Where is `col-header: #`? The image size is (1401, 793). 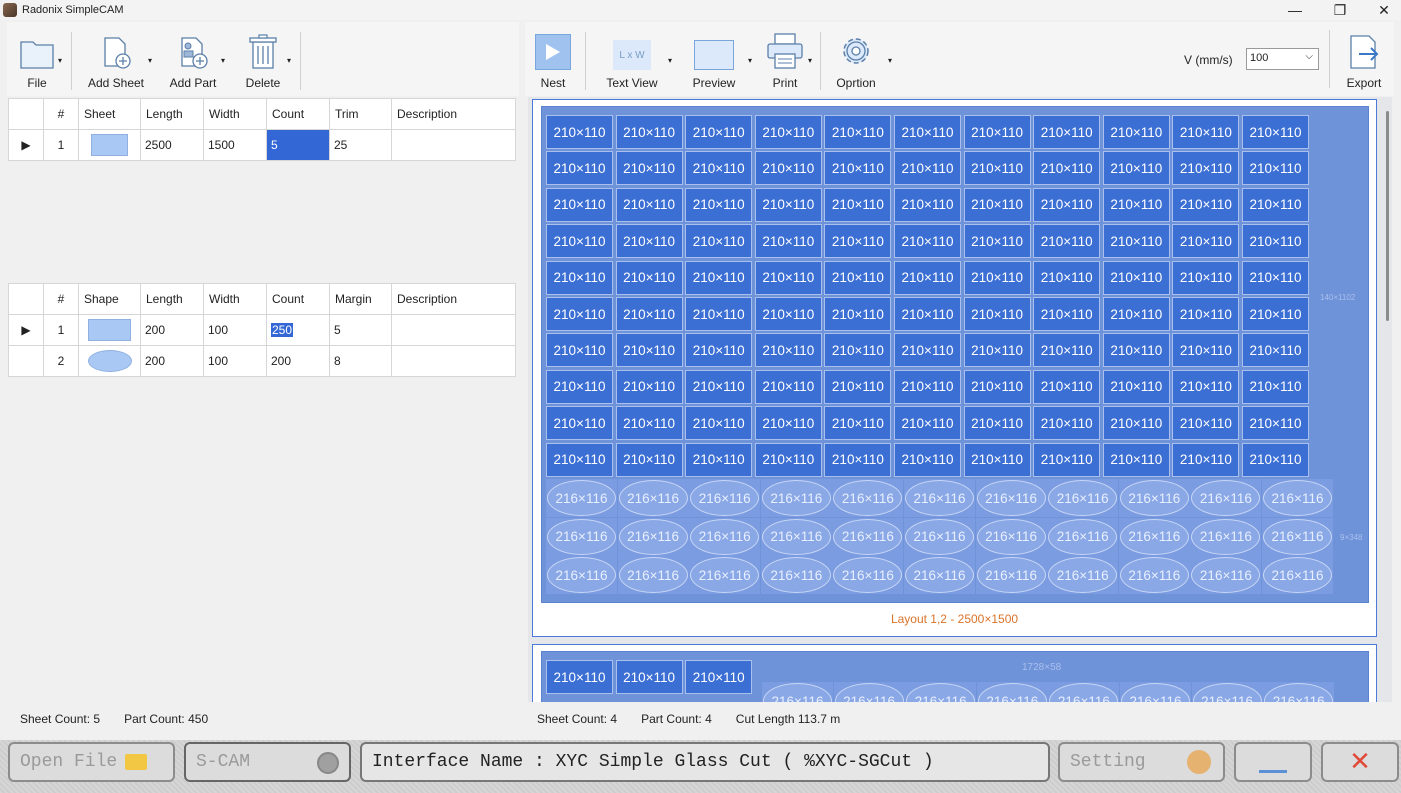
col-header: # is located at coordinates (61, 299).